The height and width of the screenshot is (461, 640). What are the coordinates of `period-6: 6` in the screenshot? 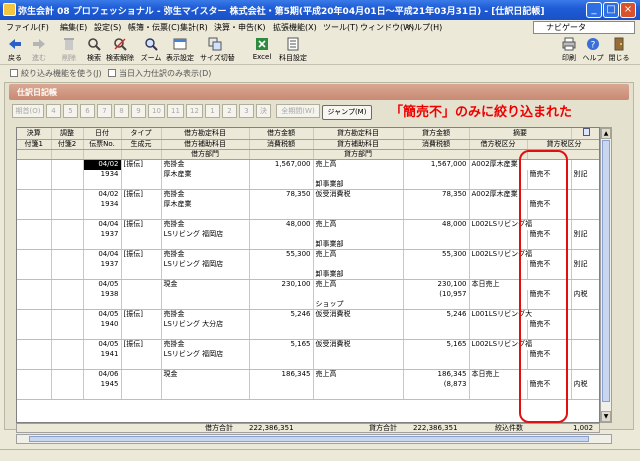 It's located at (87, 111).